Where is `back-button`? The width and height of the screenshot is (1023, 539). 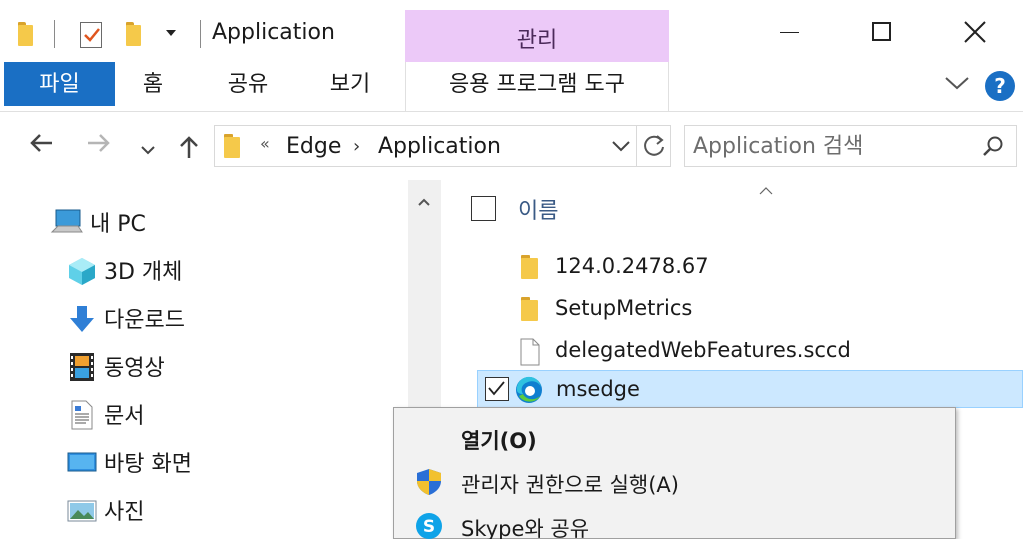
back-button is located at coordinates (41, 145).